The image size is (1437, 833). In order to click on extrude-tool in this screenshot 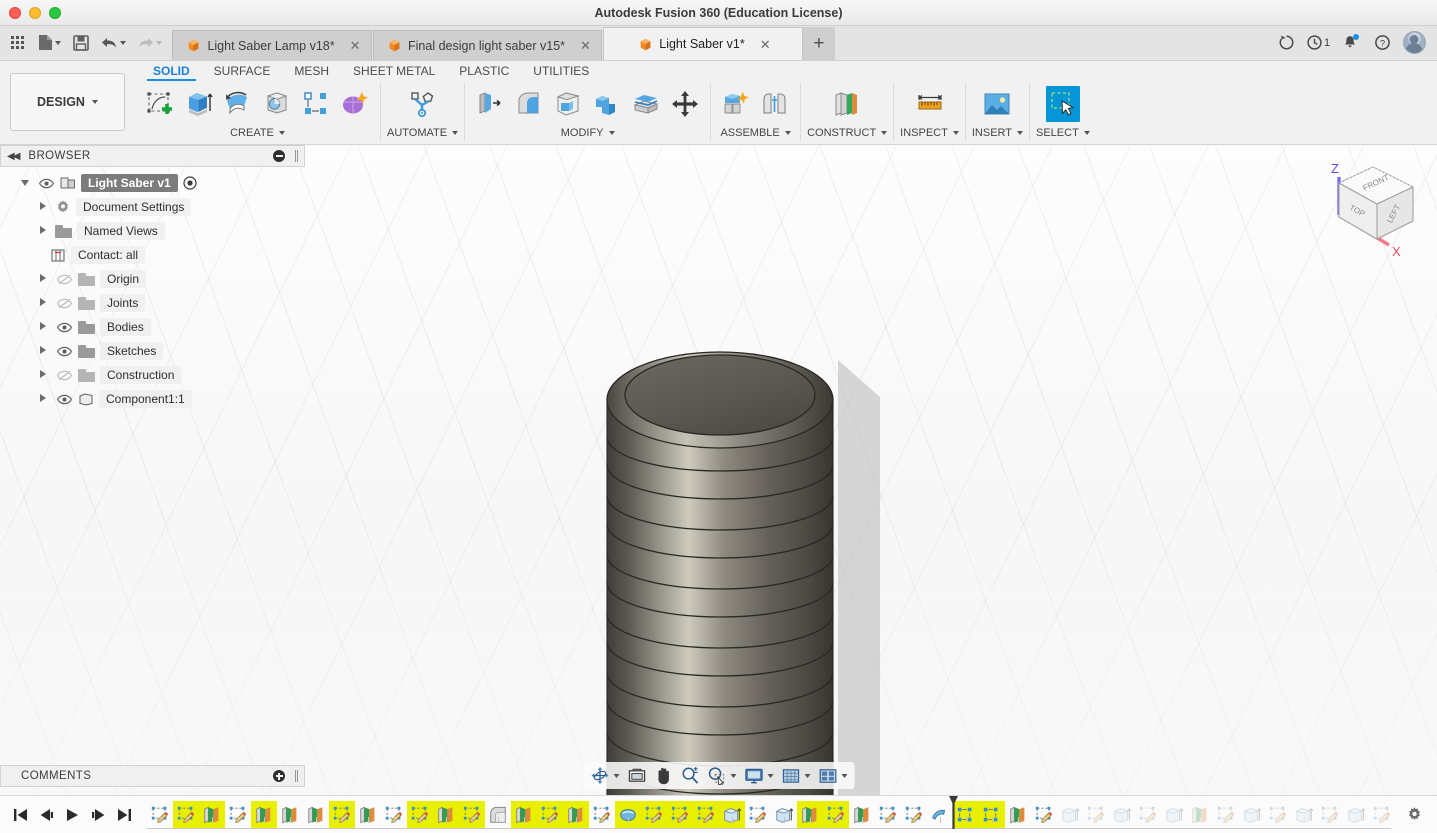, I will do `click(199, 104)`.